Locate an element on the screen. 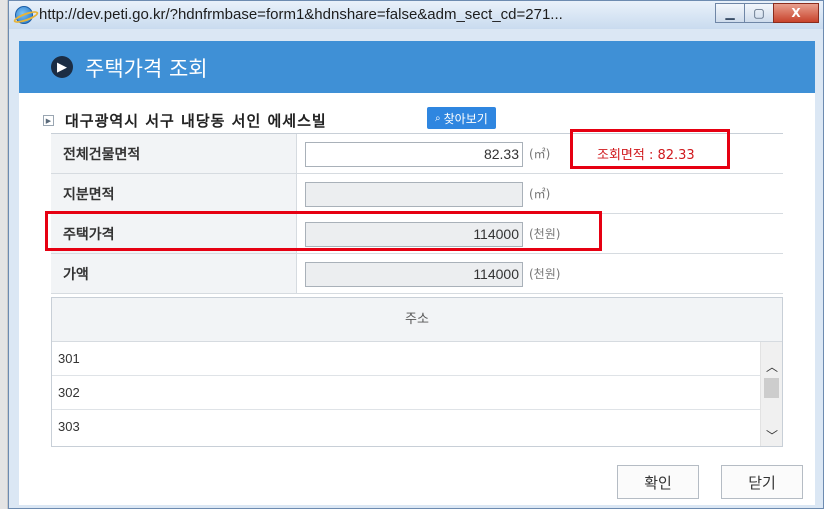  price-input: 114000 is located at coordinates (414, 274).